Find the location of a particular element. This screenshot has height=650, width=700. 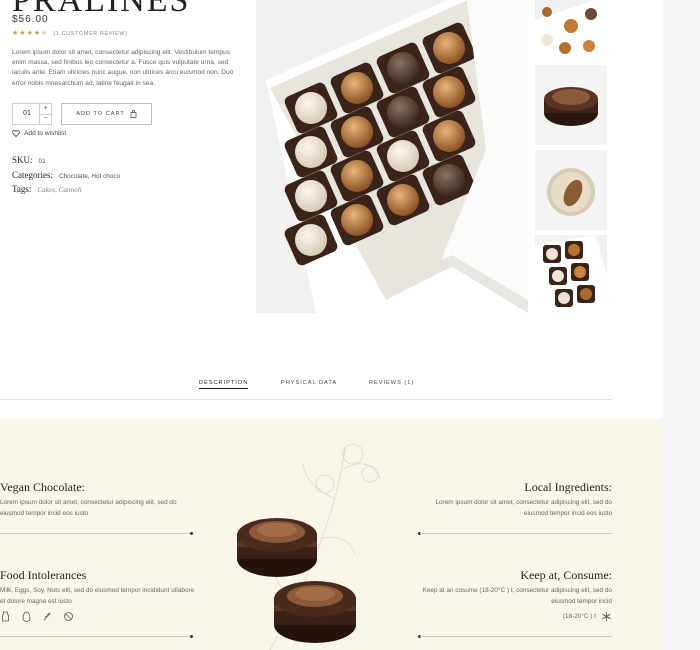

wishlist-label: Add to wishlist is located at coordinates (45, 133).